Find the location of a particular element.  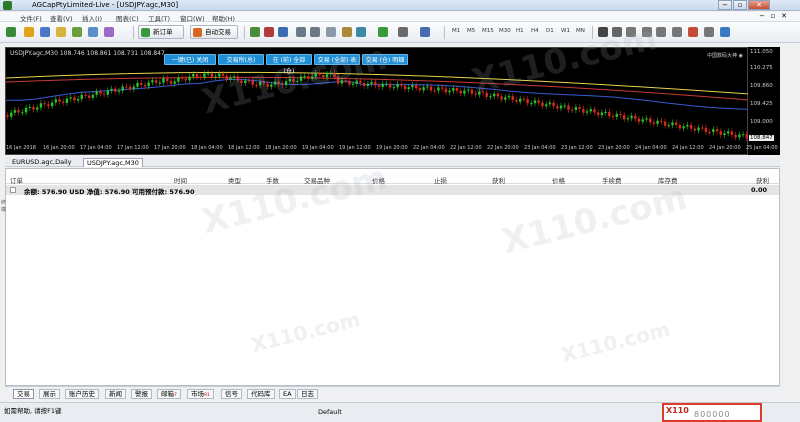

new-order-button: 新订单 is located at coordinates (161, 32).